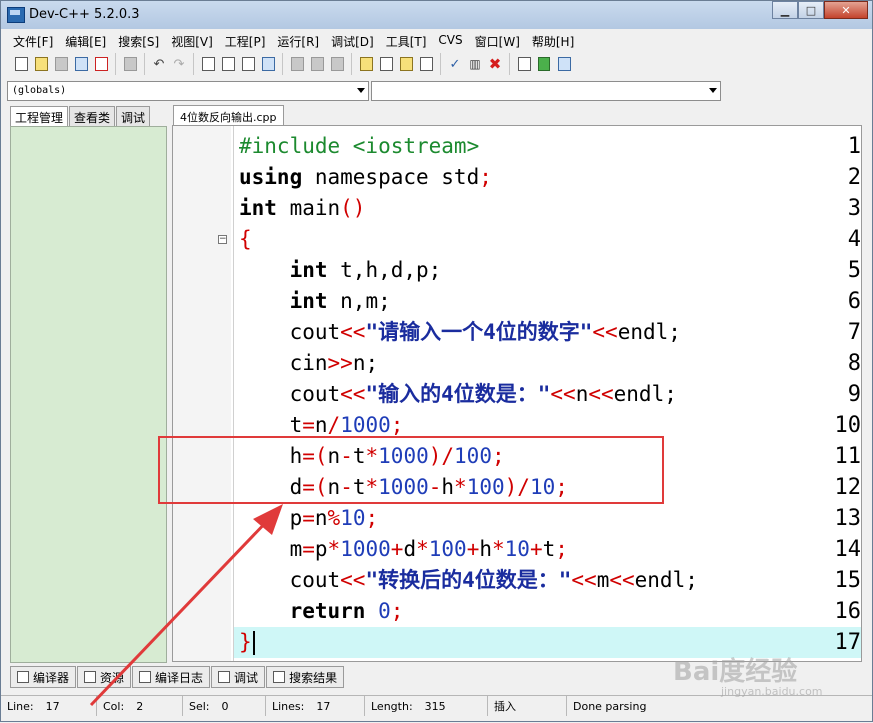 This screenshot has width=873, height=723. Describe the element at coordinates (366, 64) in the screenshot. I see `class-browser-icon` at that location.